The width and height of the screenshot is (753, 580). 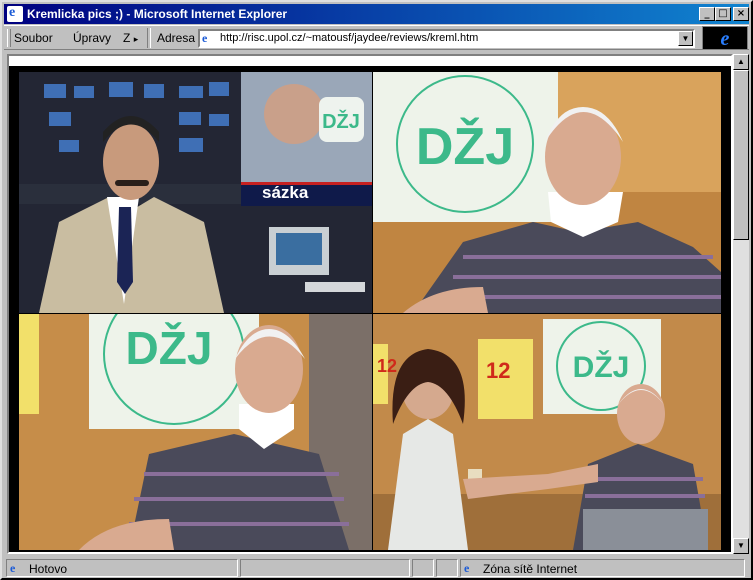 What do you see at coordinates (92, 38) in the screenshot?
I see `menu-edit: Úpravy` at bounding box center [92, 38].